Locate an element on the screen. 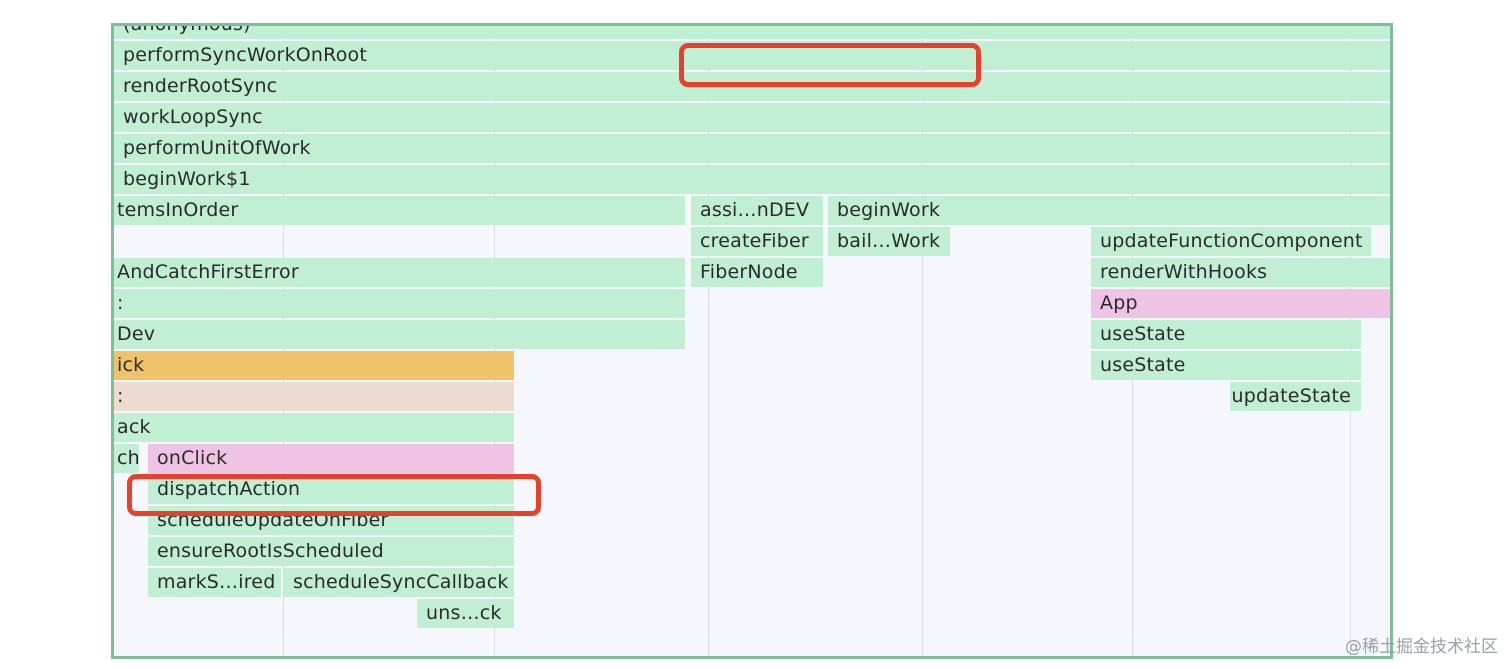  flame-frame: dispatchAction is located at coordinates (331, 489).